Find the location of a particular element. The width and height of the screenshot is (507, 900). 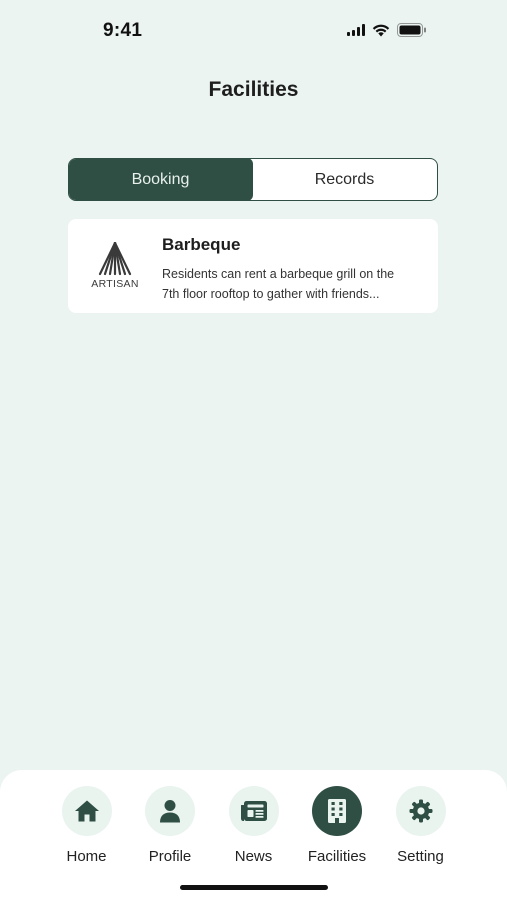

nav-item-home: Home is located at coordinates (86, 825).